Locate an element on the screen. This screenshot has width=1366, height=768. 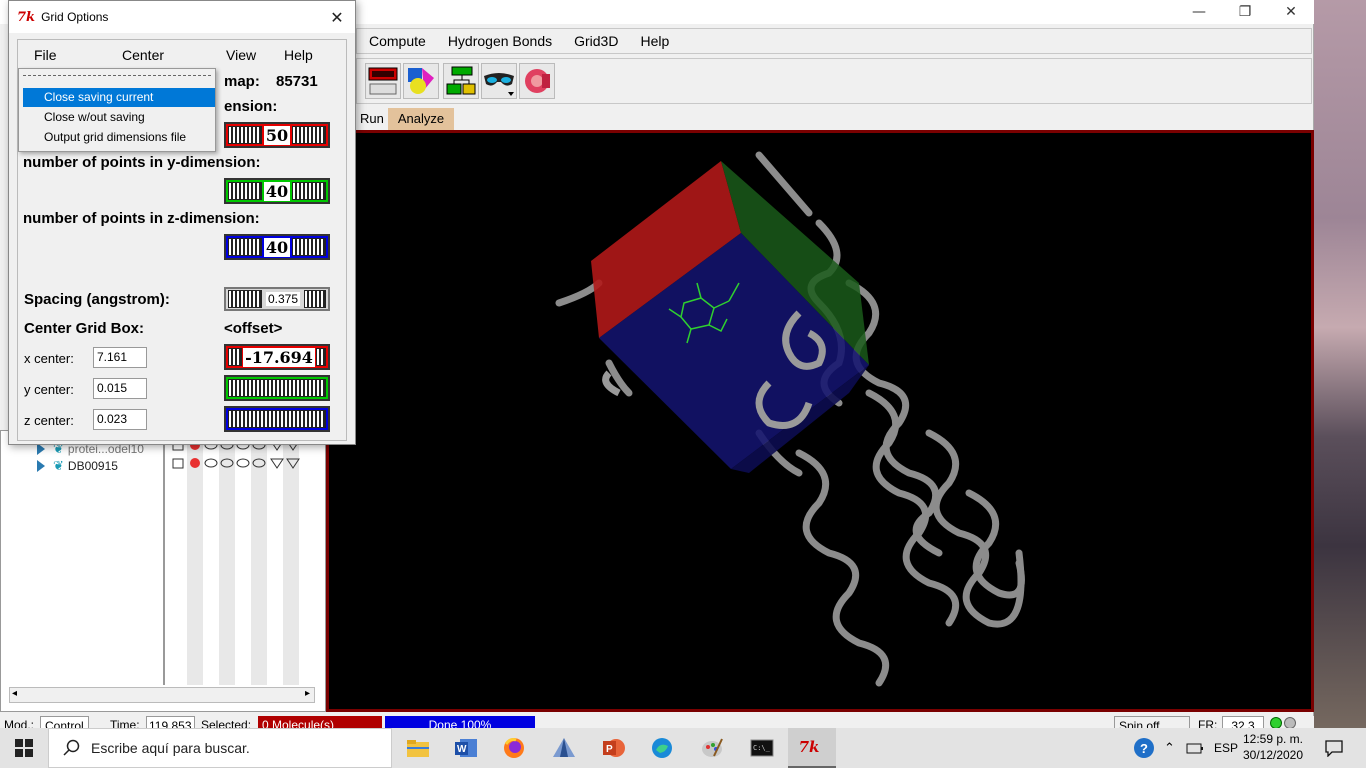
z-center-label: z center: is located at coordinates (49, 420).